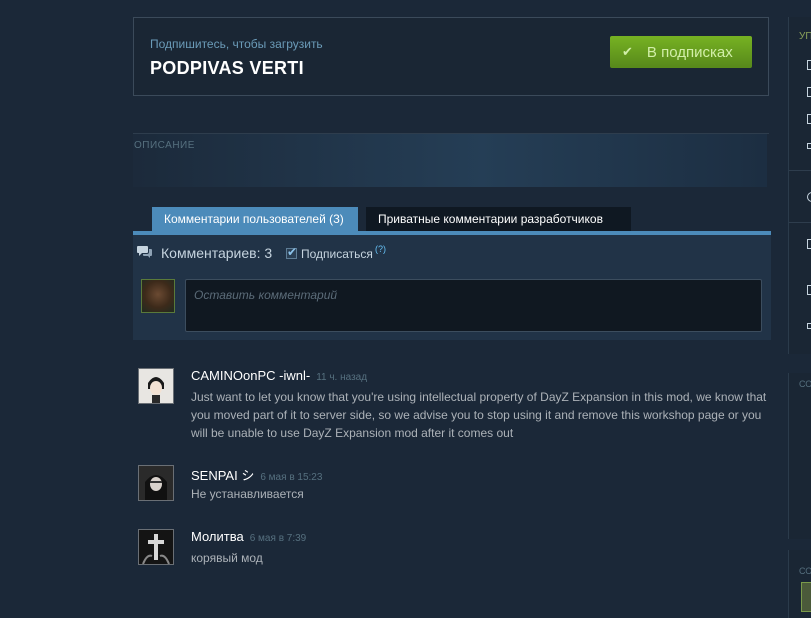 The width and height of the screenshot is (811, 618). Describe the element at coordinates (250, 375) in the screenshot. I see `comment-author-name: CAMINOonPC -iwnl-` at that location.